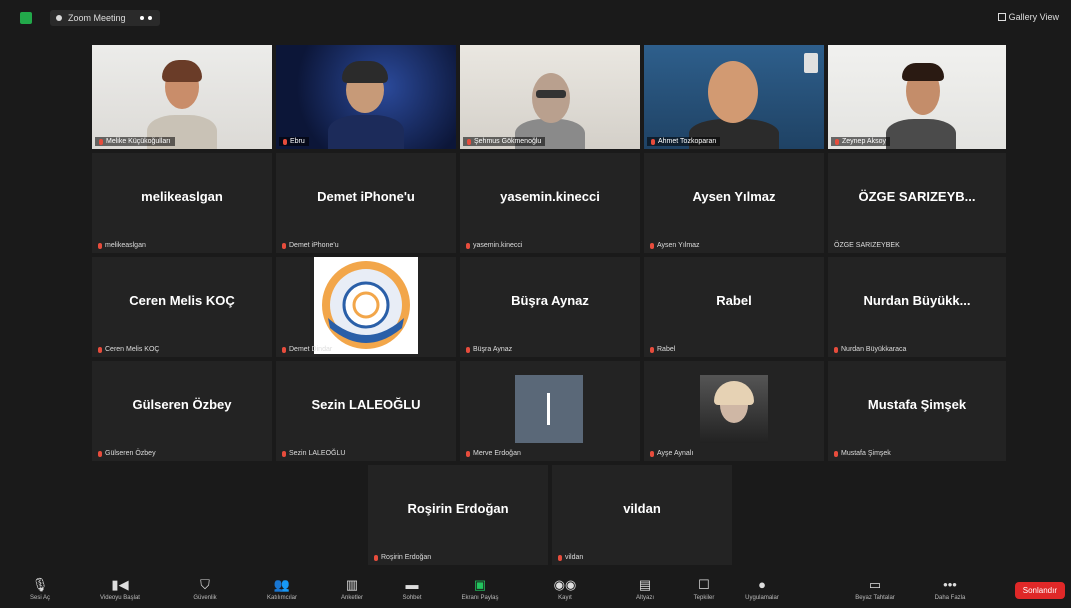 The height and width of the screenshot is (608, 1071). I want to click on whiteboards-button: ▭ Beyaz Tahtalar, so click(875, 589).